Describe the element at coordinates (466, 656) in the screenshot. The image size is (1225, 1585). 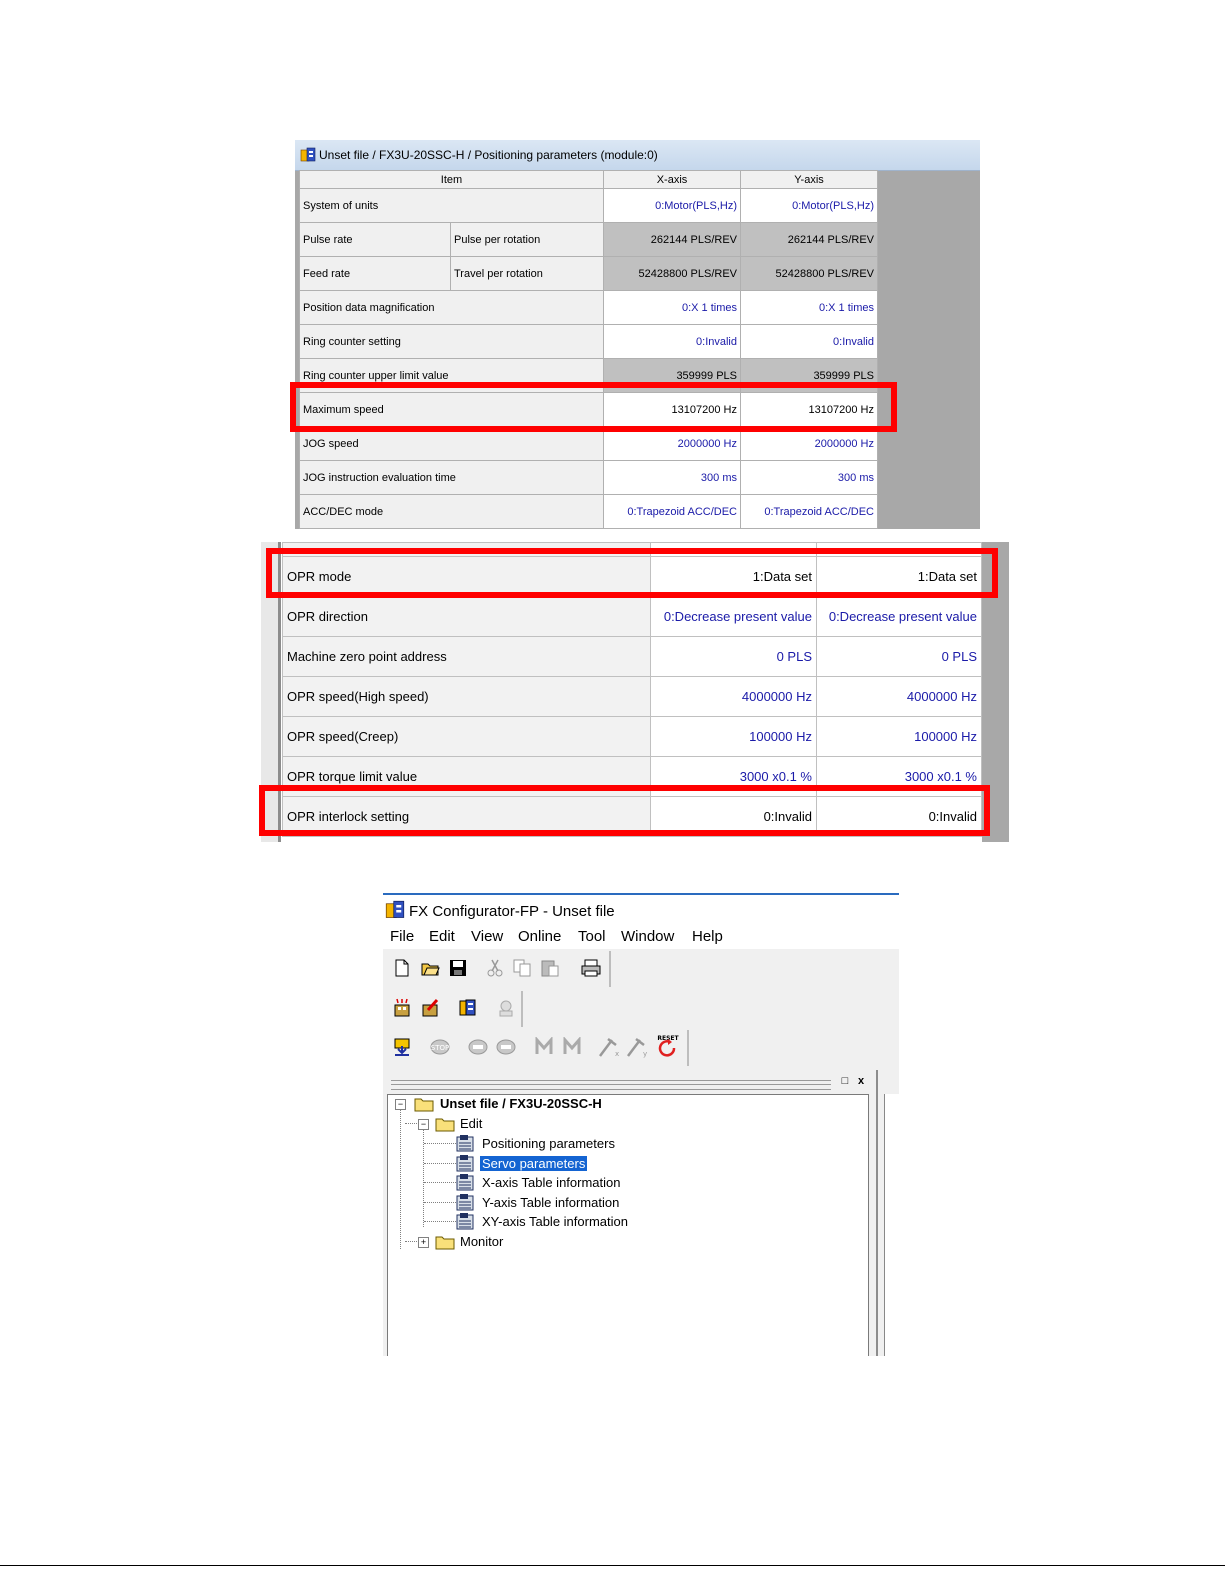
I see `param-label: Machine zero point address` at that location.